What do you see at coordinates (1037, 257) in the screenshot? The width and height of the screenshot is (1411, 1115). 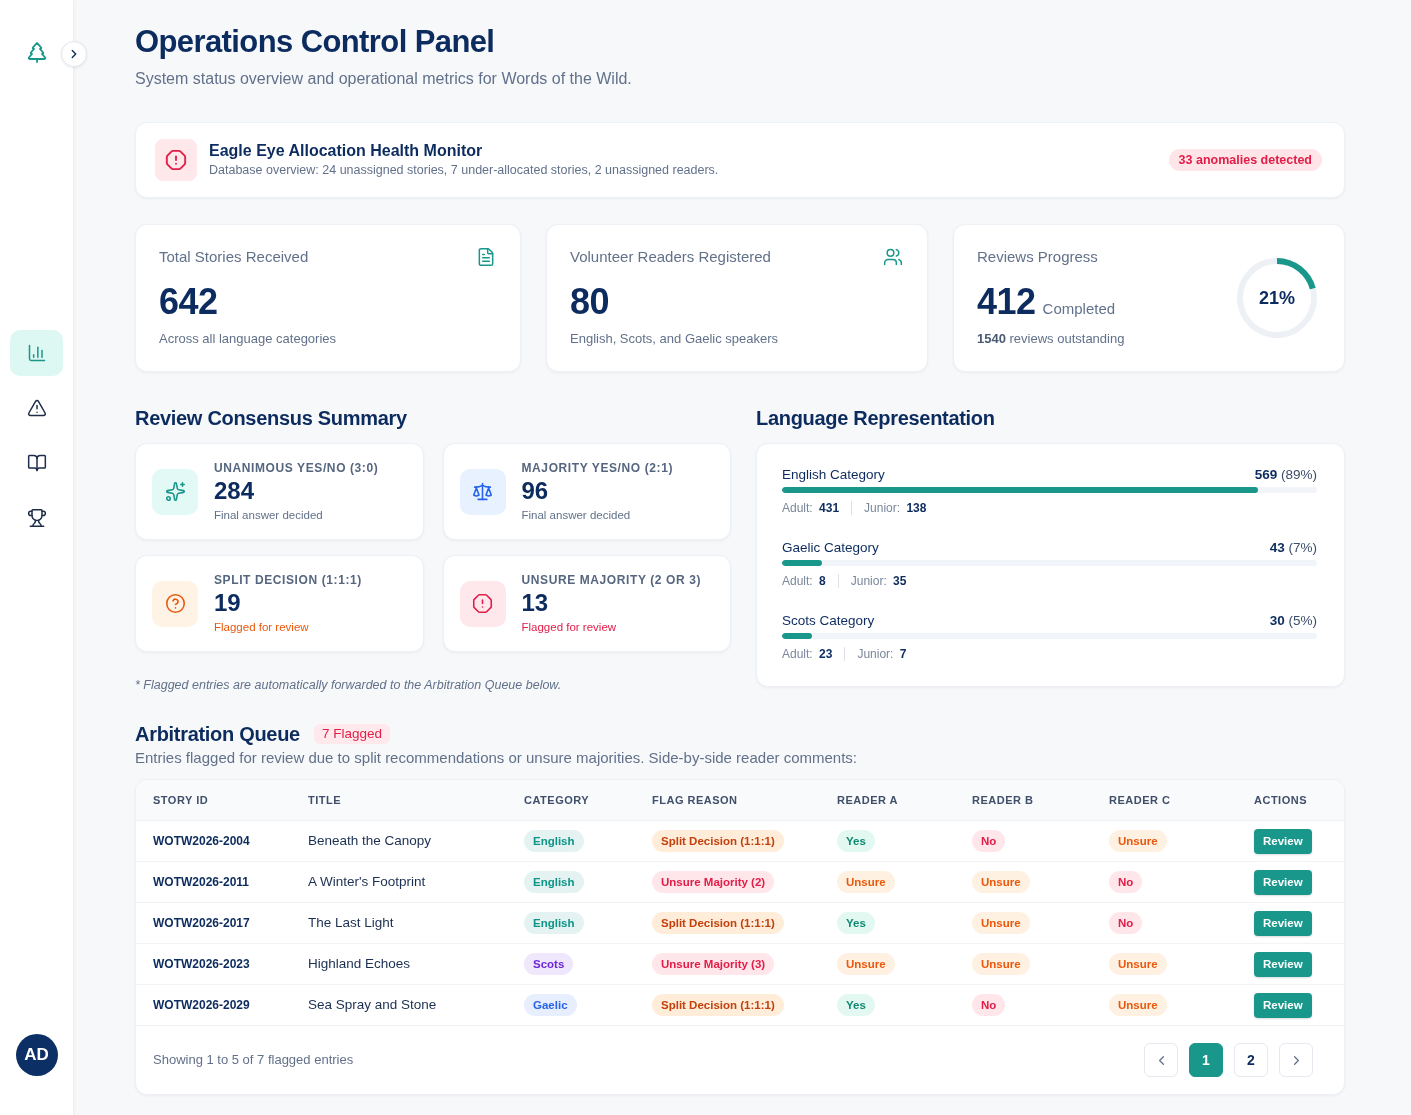 I see `stat-label: Reviews Progress` at bounding box center [1037, 257].